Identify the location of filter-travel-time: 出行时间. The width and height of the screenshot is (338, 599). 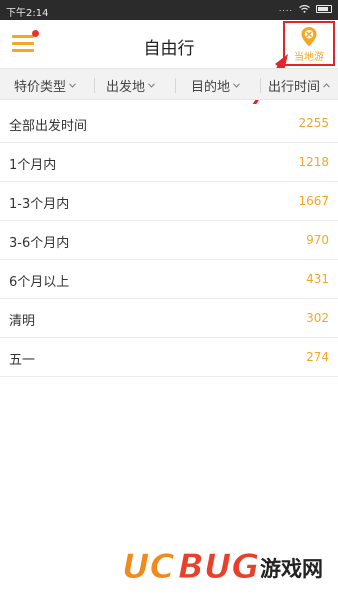
(299, 85).